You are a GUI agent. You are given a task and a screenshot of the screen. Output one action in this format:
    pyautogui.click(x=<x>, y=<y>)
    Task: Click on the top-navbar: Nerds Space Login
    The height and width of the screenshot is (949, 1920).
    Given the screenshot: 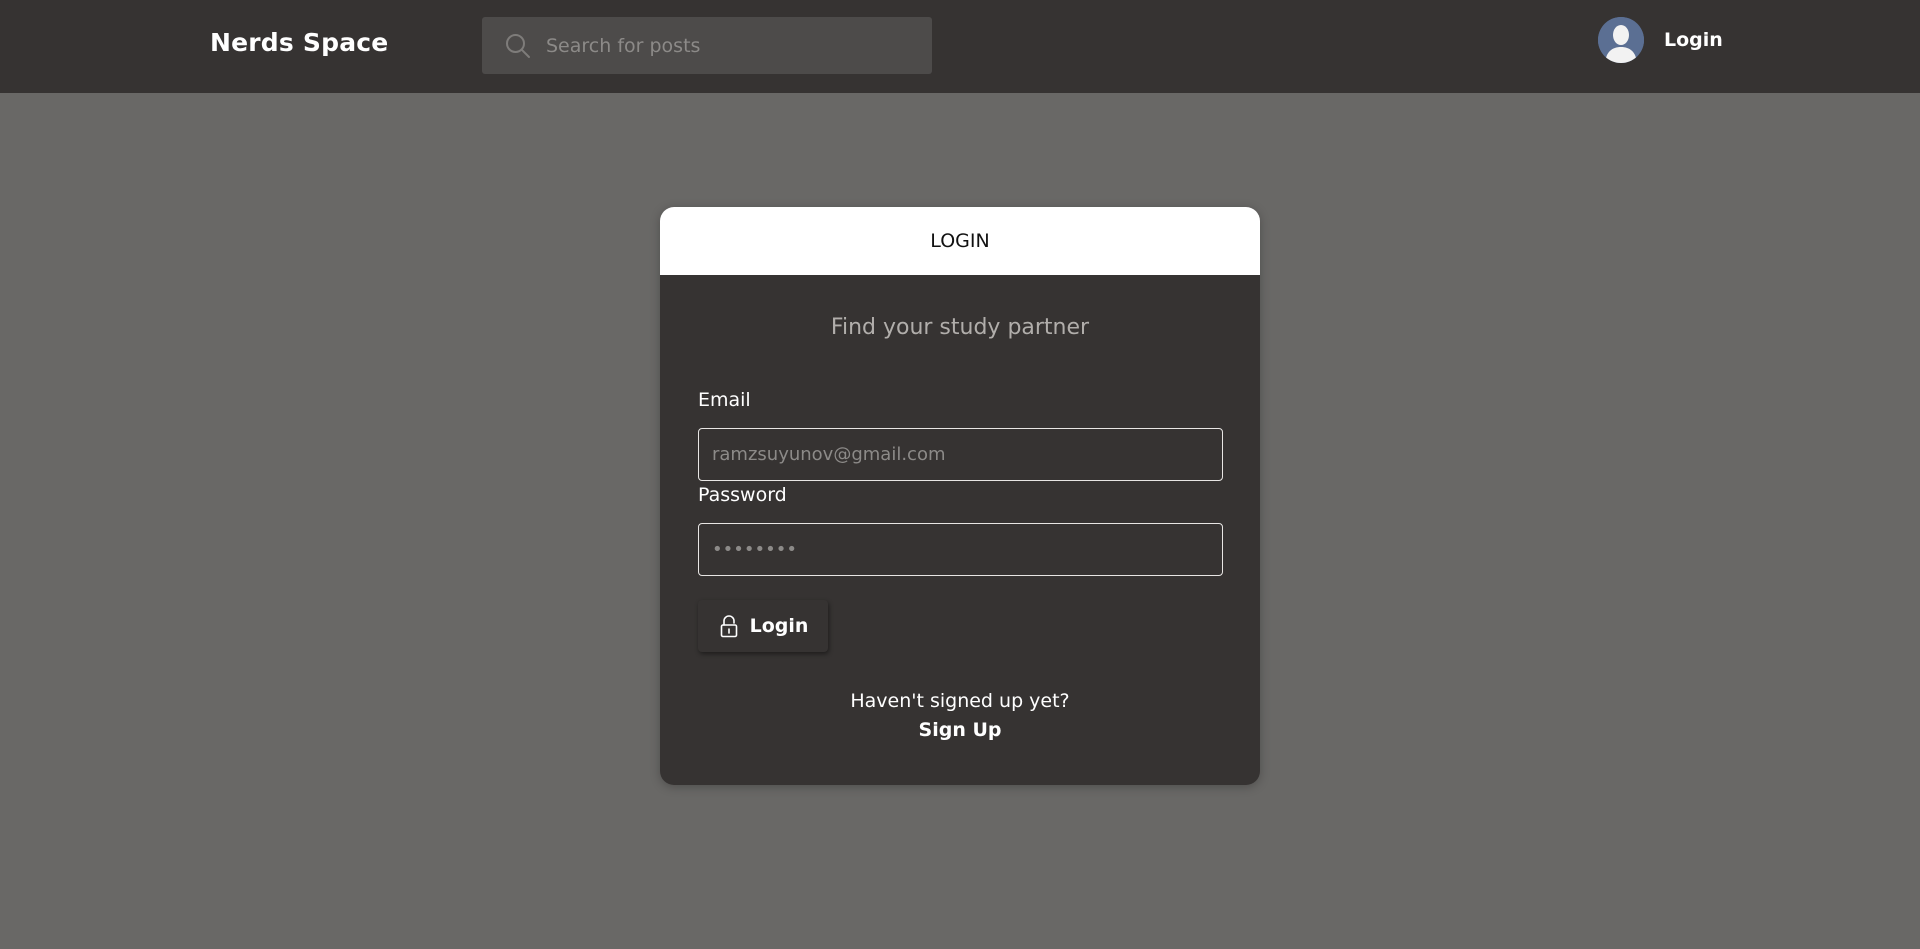 What is the action you would take?
    pyautogui.click(x=960, y=46)
    